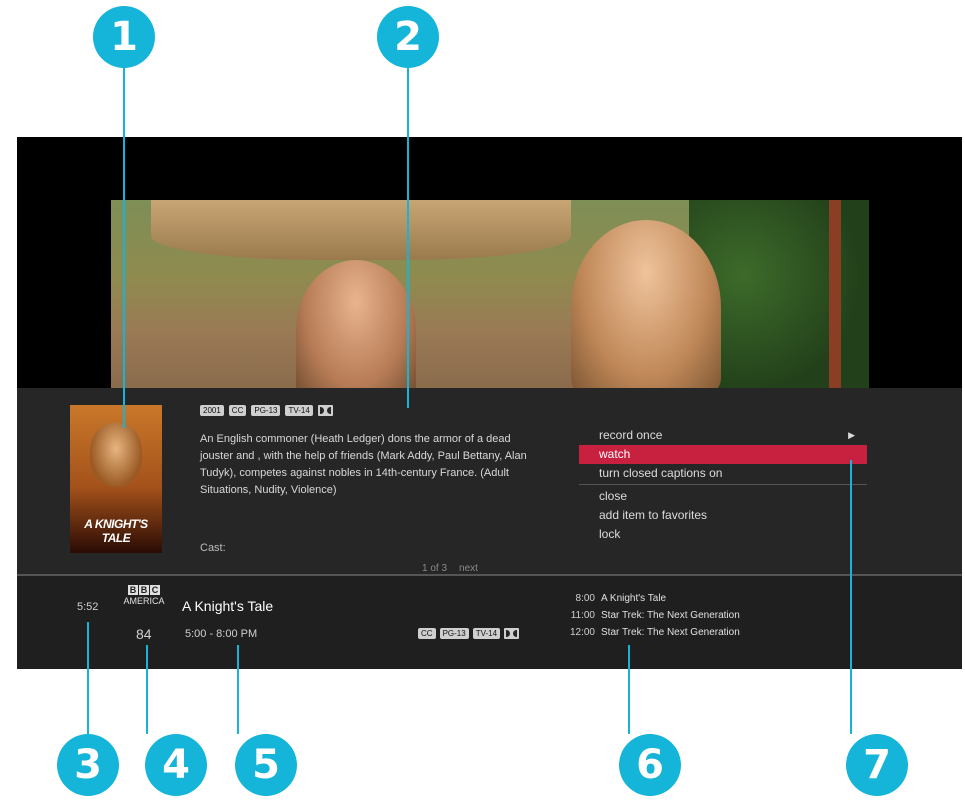 This screenshot has height=800, width=965. I want to click on callout-4: 4, so click(176, 765).